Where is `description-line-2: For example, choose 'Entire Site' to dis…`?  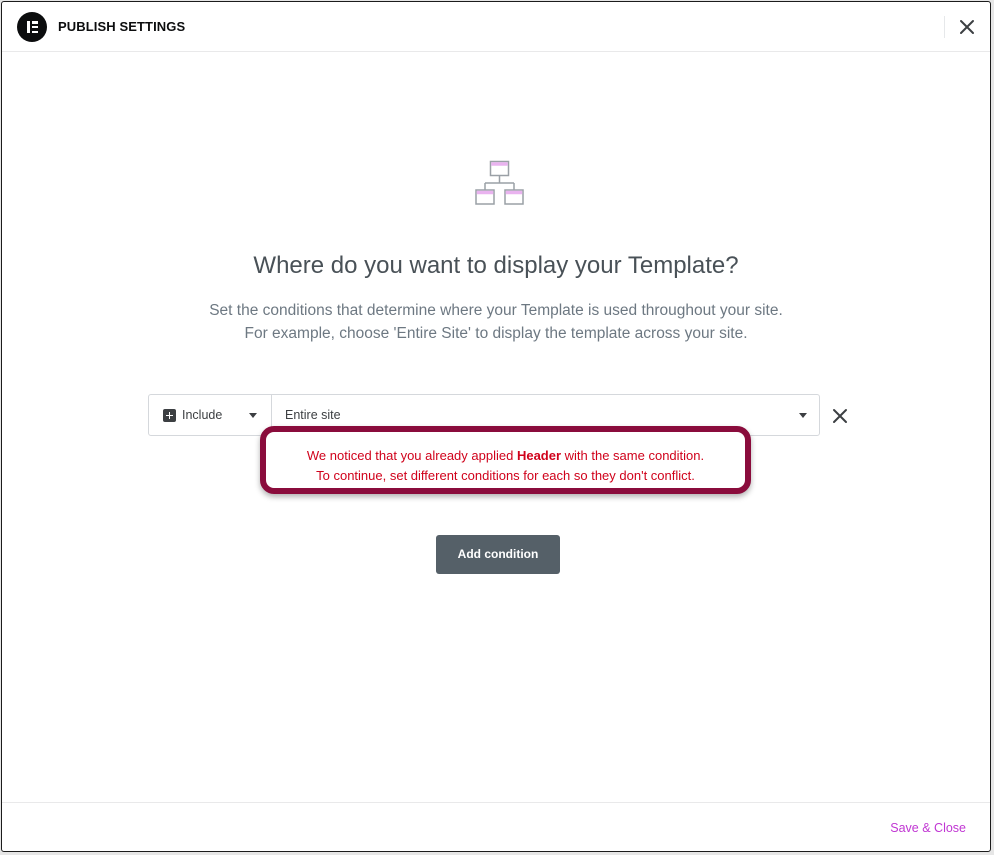 description-line-2: For example, choose 'Entire Site' to dis… is located at coordinates (496, 333).